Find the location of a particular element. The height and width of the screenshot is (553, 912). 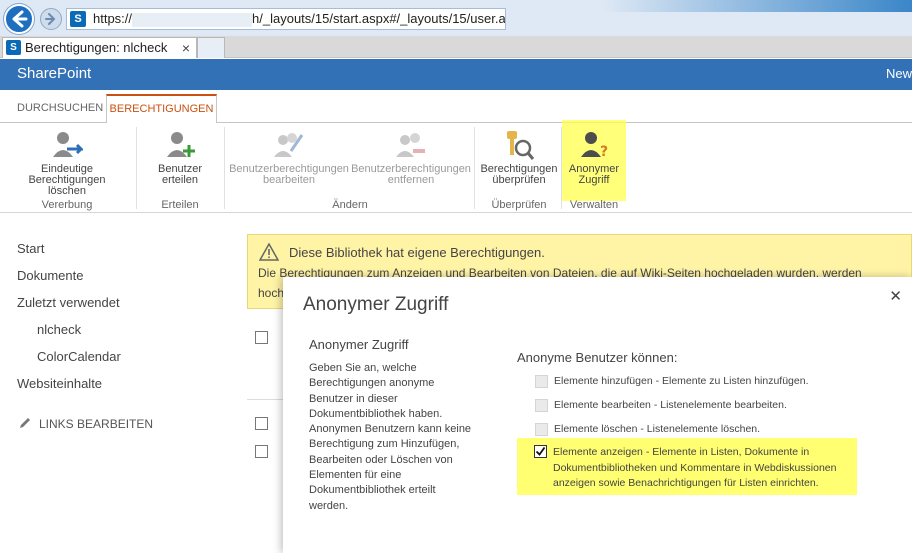

group-label-check: Überprüfen is located at coordinates (519, 205).